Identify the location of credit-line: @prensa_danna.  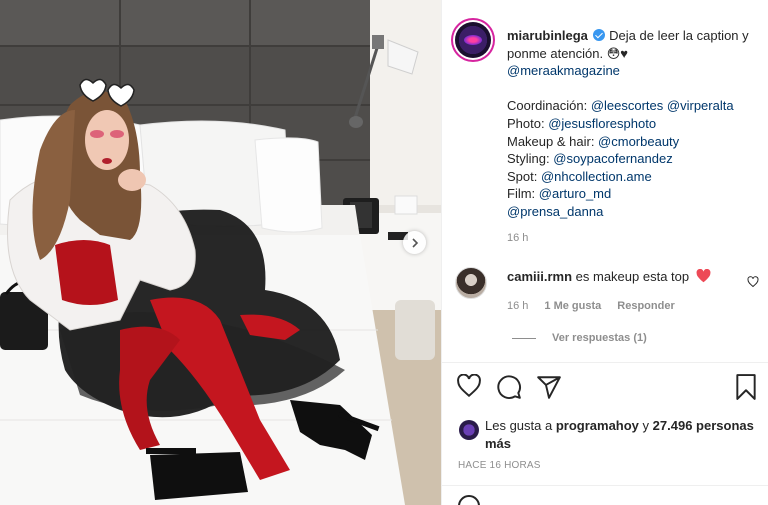
(634, 212).